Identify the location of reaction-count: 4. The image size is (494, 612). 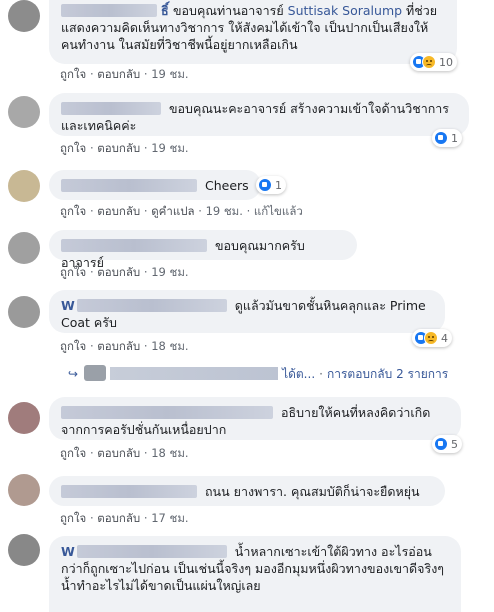
(432, 338).